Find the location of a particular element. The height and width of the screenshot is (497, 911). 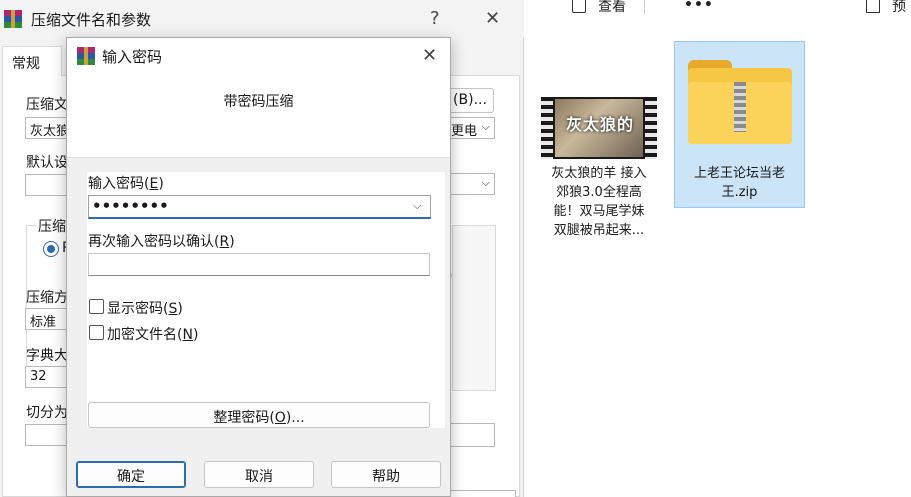

bottom-button-partial is located at coordinates (481, 493).